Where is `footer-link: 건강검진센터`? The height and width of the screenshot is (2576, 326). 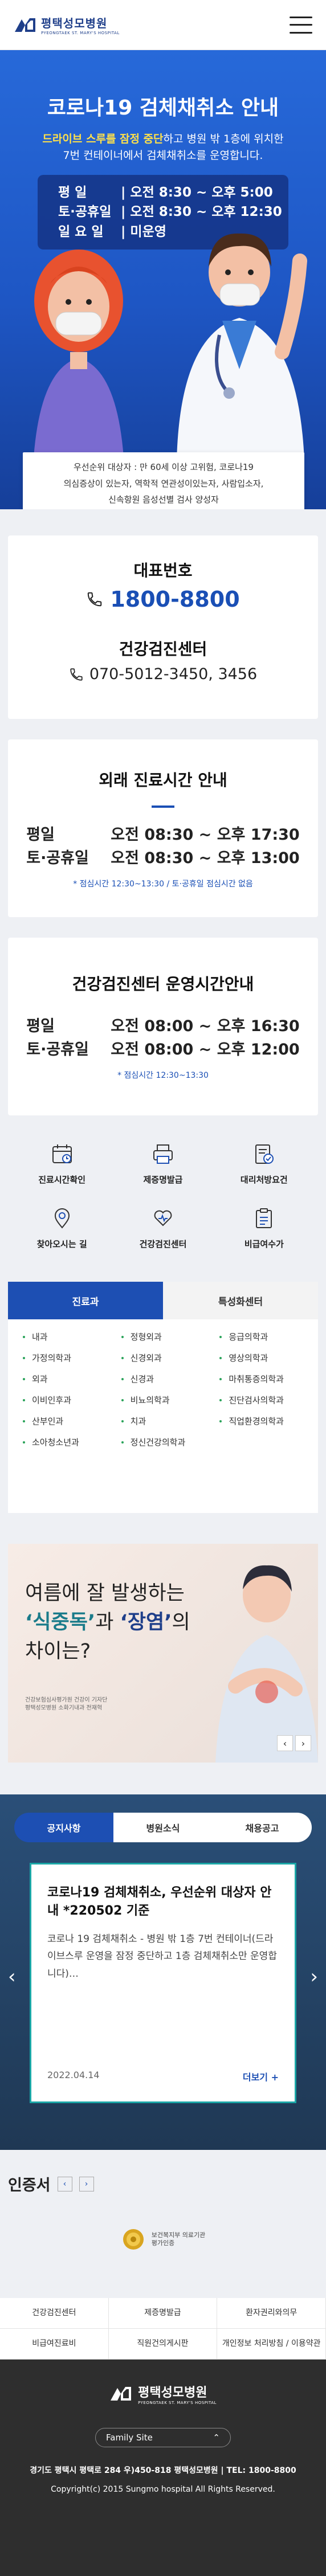 footer-link: 건강검진센터 is located at coordinates (54, 2313).